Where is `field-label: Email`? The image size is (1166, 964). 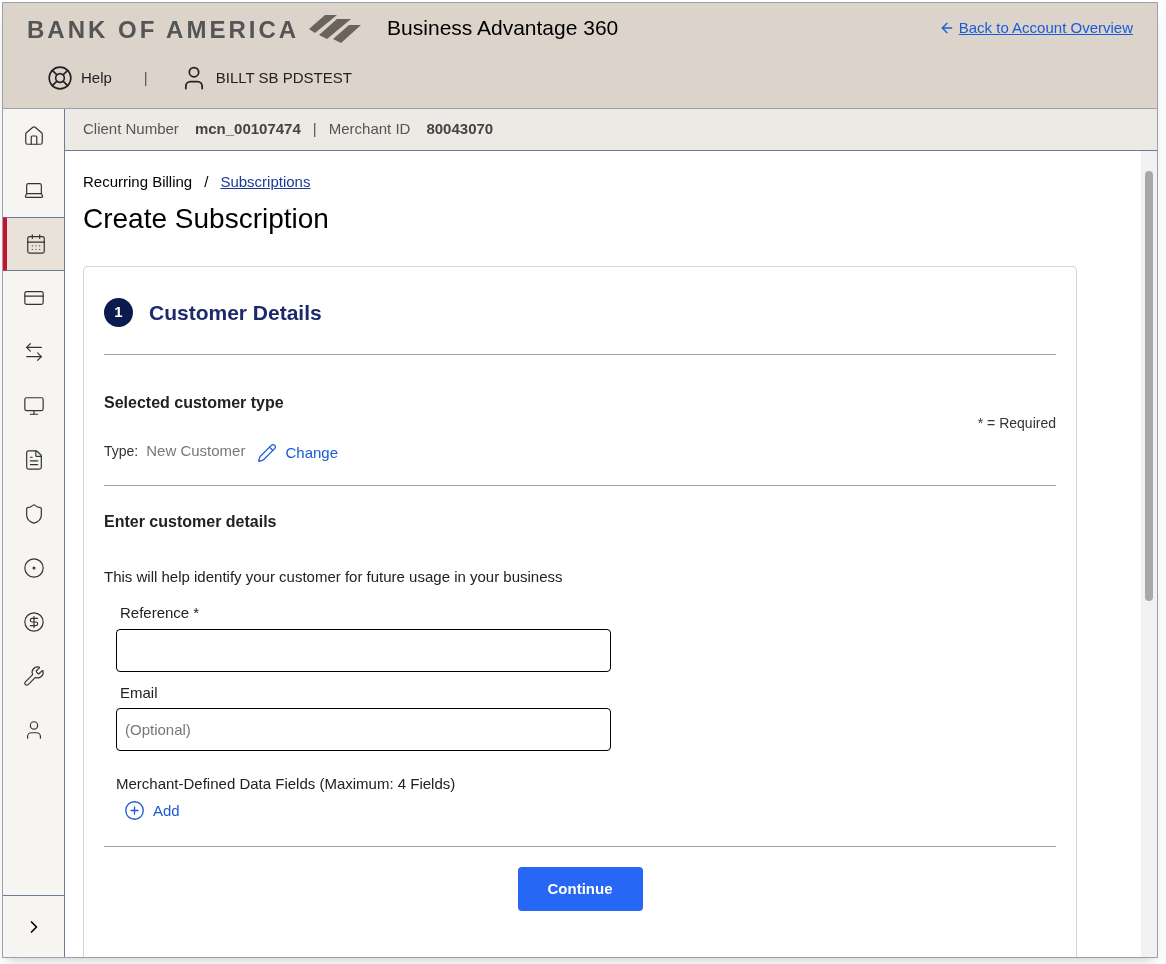 field-label: Email is located at coordinates (139, 692).